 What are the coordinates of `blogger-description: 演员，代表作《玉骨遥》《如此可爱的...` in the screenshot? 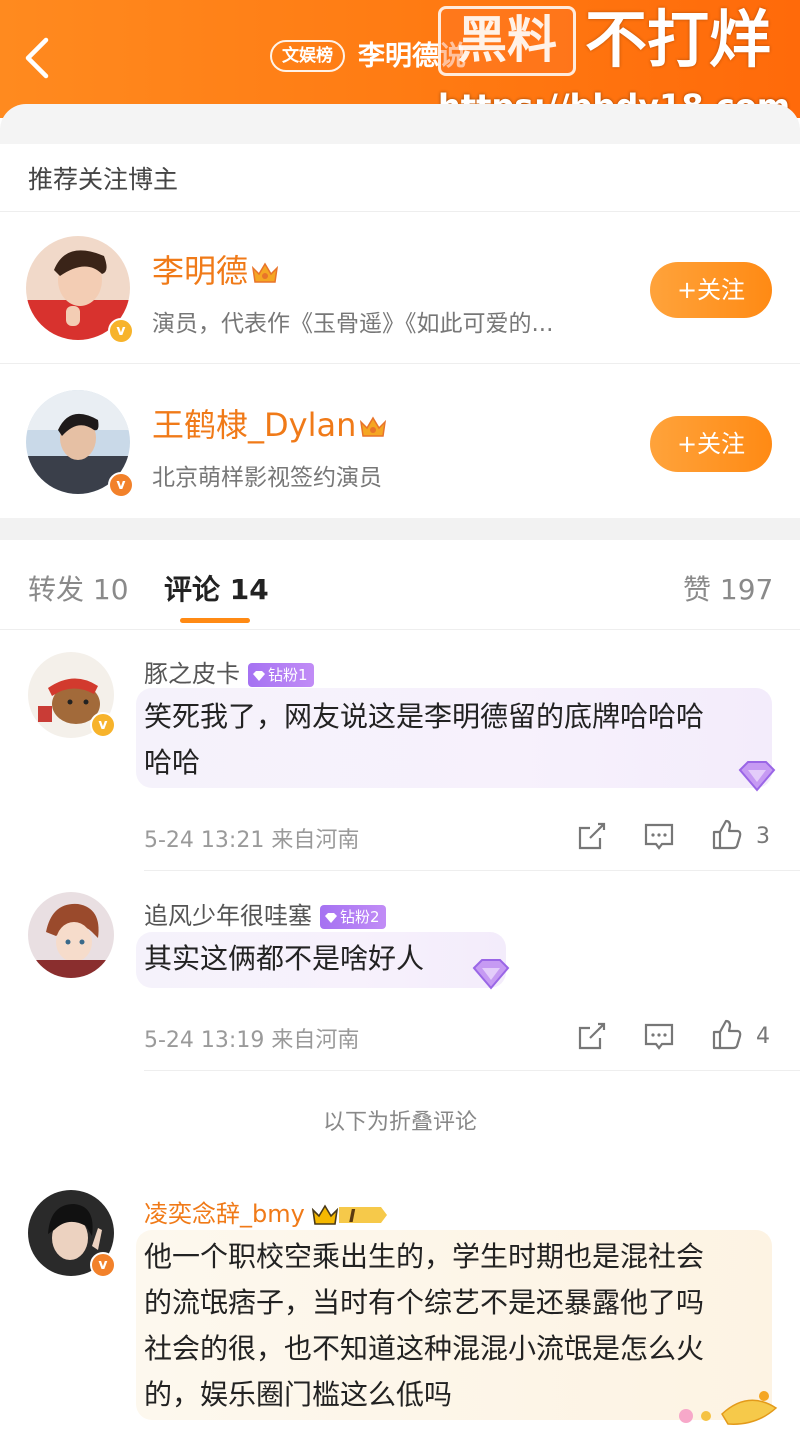 It's located at (353, 324).